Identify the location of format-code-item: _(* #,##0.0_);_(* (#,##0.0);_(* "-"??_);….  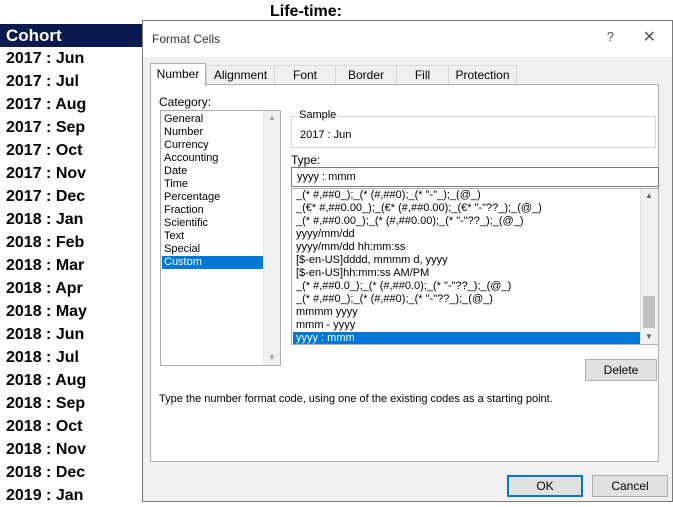
(467, 286).